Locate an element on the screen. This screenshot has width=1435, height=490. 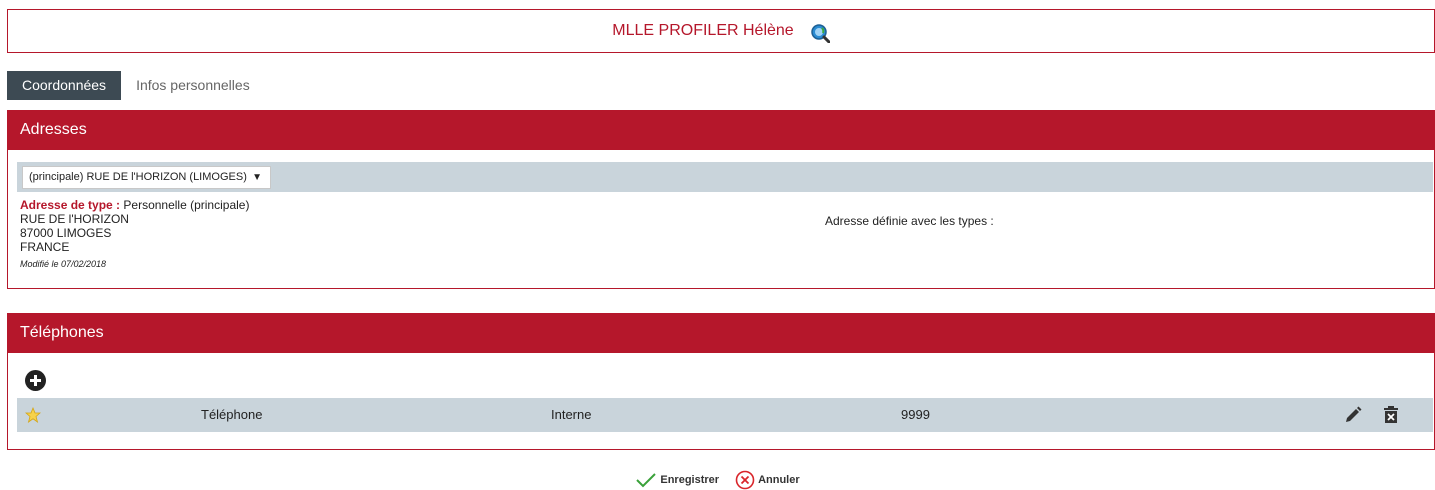
form-actions: Enregistrer Annuler is located at coordinates (717, 480).